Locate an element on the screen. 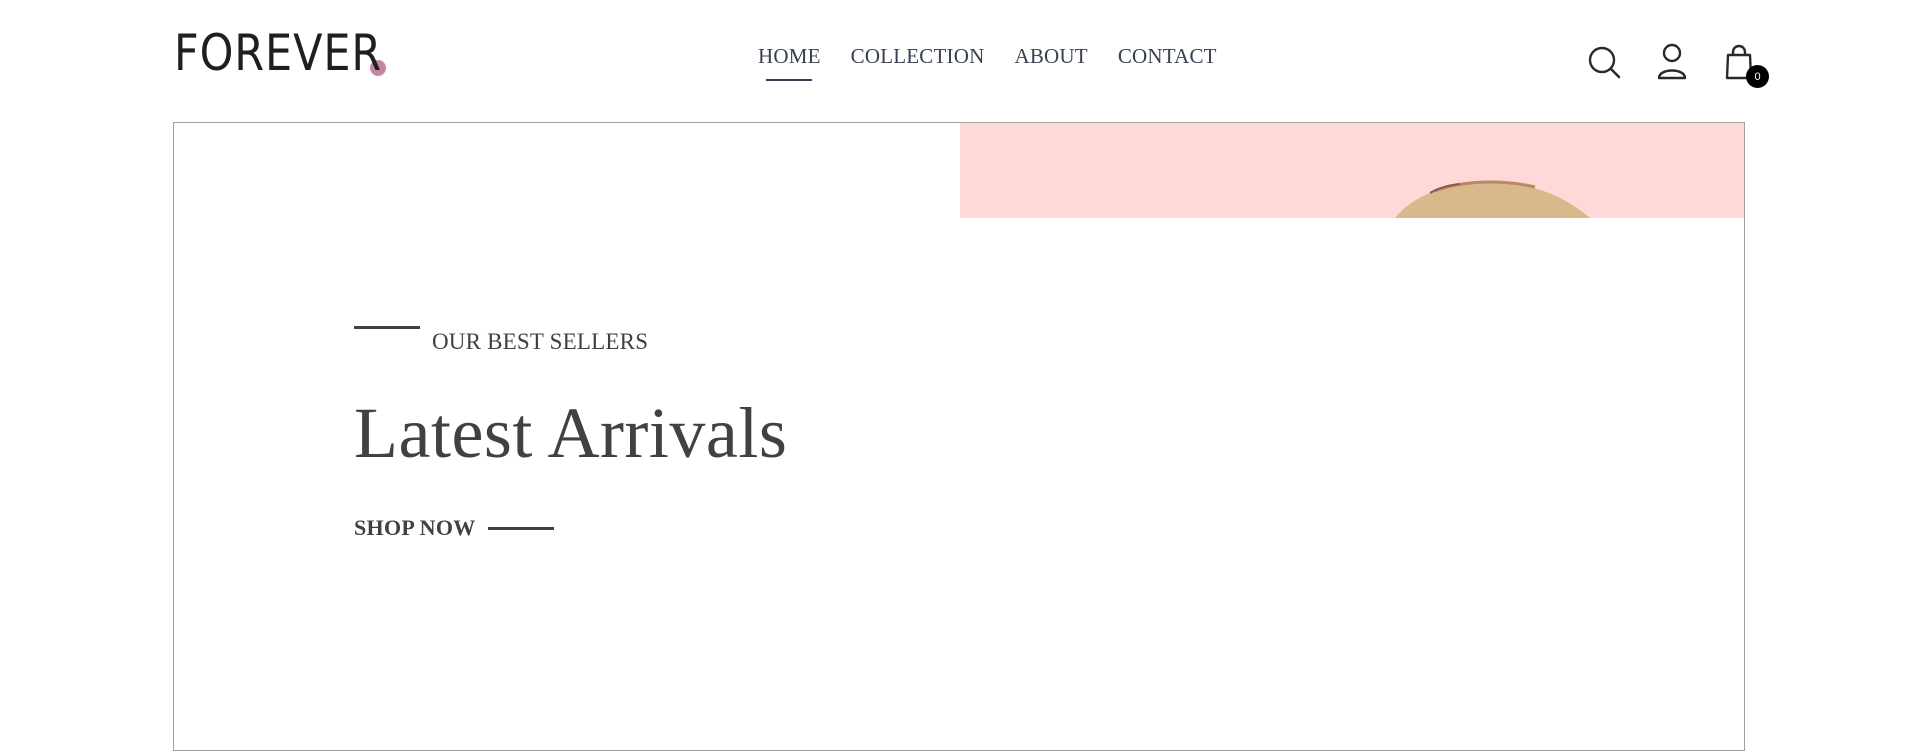  brand-logo-text: FOREVER is located at coordinates (277, 53).